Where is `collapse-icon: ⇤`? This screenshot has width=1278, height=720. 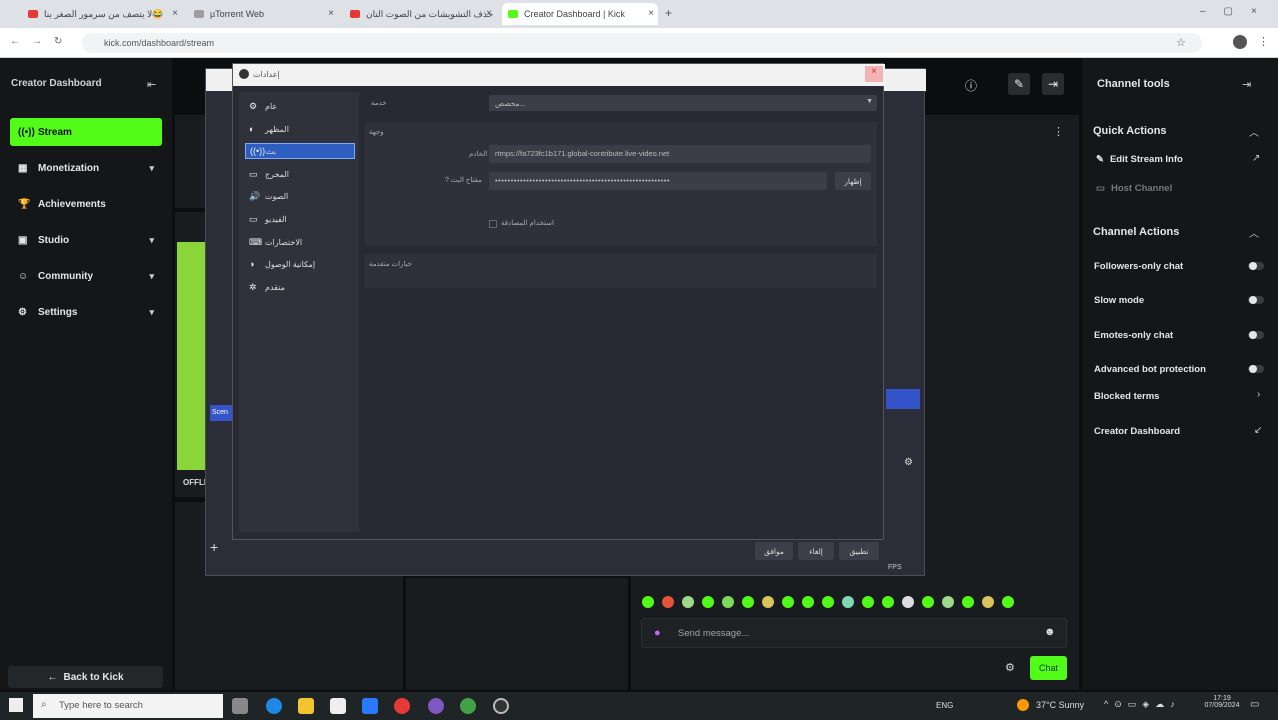 collapse-icon: ⇤ is located at coordinates (151, 84).